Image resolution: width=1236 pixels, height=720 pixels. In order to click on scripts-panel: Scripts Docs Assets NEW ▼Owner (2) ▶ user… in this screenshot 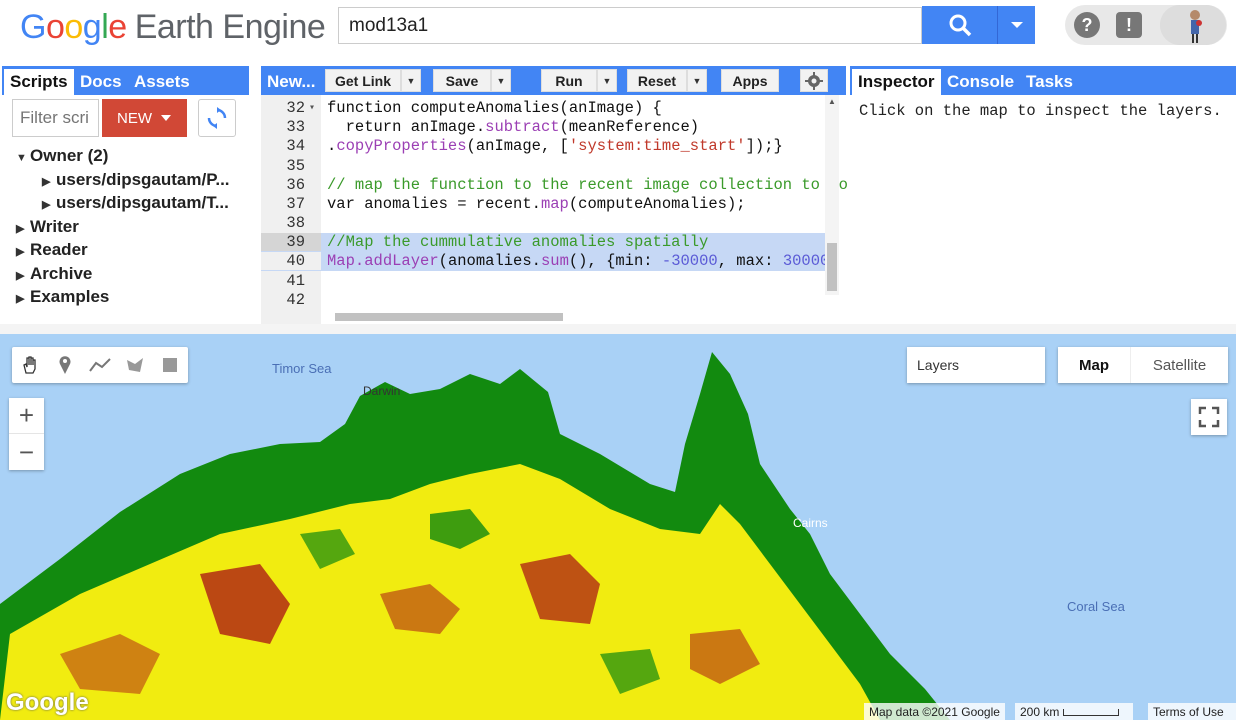, I will do `click(125, 195)`.